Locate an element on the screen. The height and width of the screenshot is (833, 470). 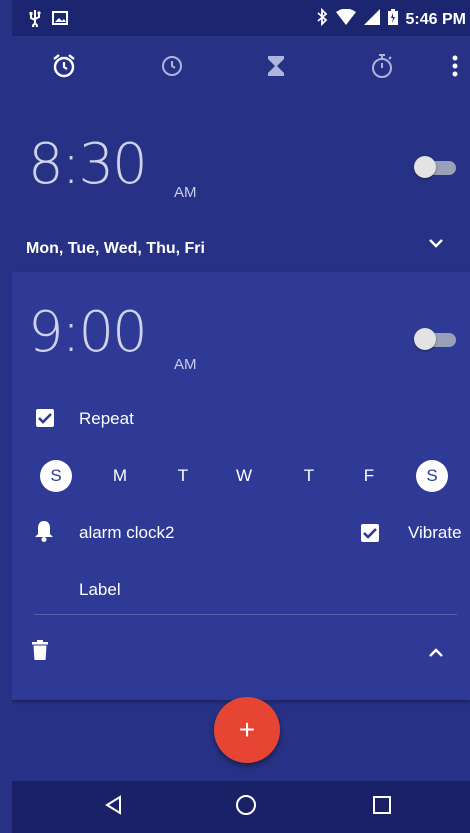
tab-stopwatch is located at coordinates (382, 68).